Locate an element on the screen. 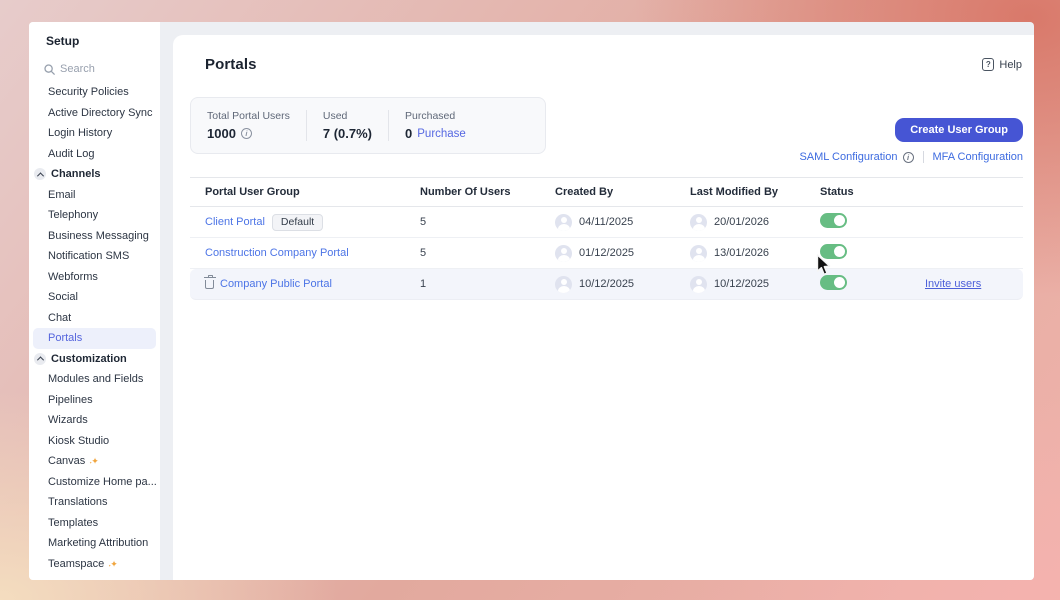 The width and height of the screenshot is (1060, 600). sidebar-item-modules-and-fields: Modules and Fields is located at coordinates (94, 379).